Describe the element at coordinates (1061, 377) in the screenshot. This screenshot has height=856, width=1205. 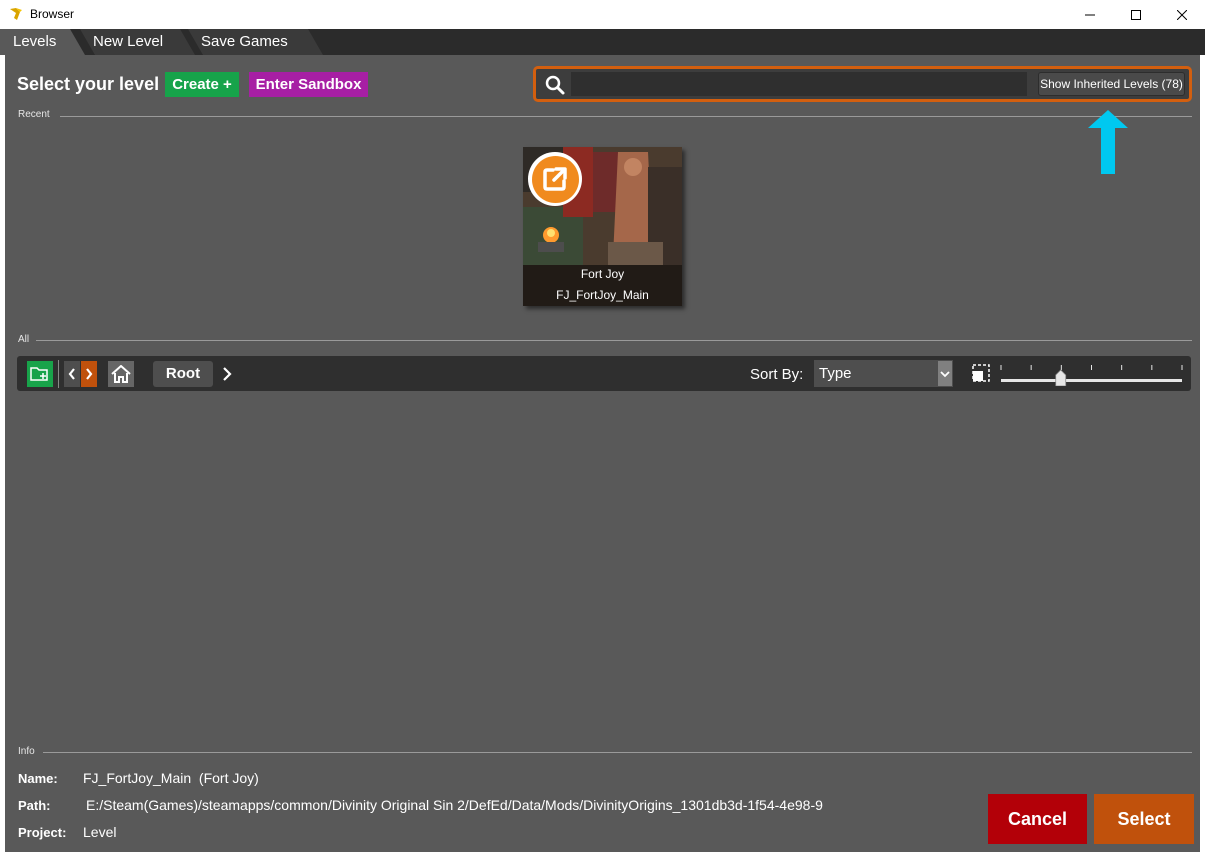
I see `slider-thumb` at that location.